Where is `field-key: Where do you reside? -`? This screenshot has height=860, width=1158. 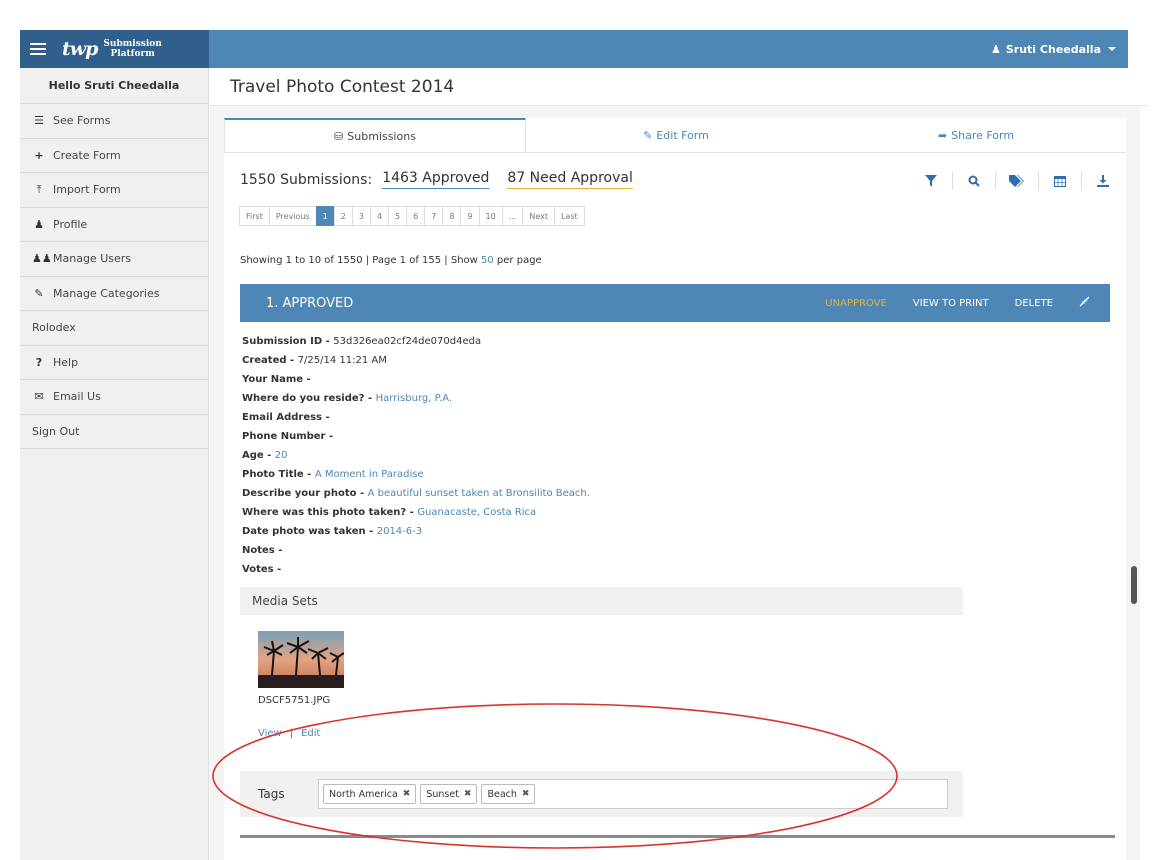
field-key: Where do you reside? - is located at coordinates (309, 398).